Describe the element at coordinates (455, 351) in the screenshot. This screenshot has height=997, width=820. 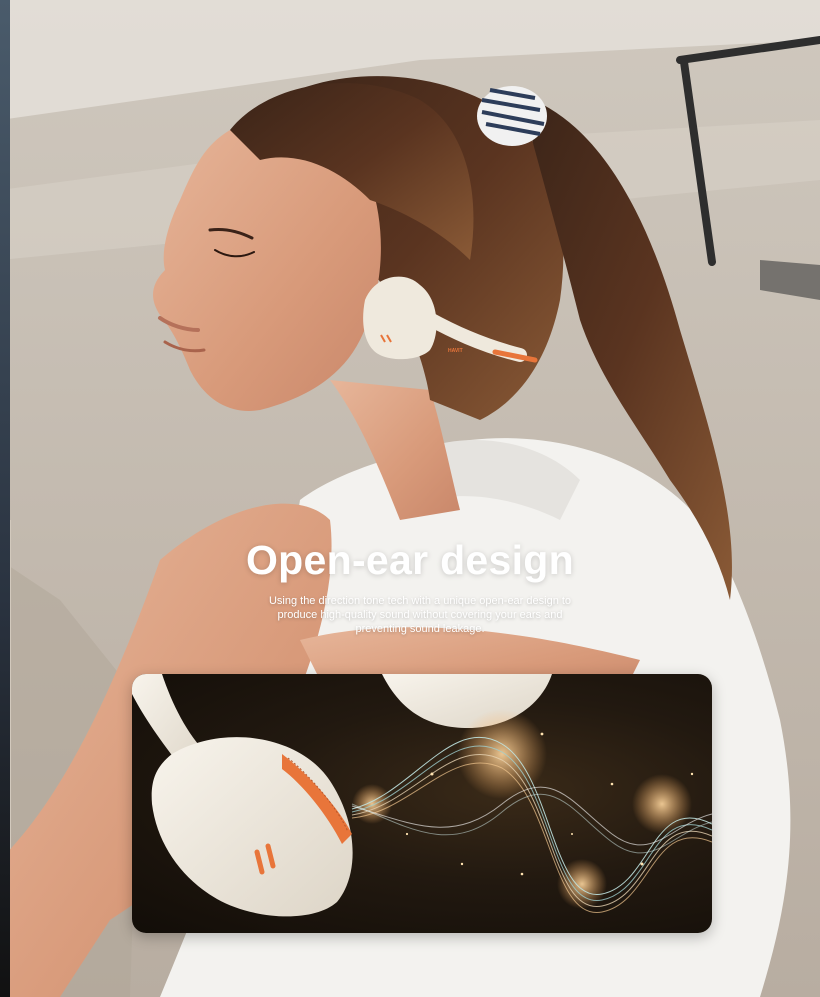
I see `svg-text: HAVIT` at that location.